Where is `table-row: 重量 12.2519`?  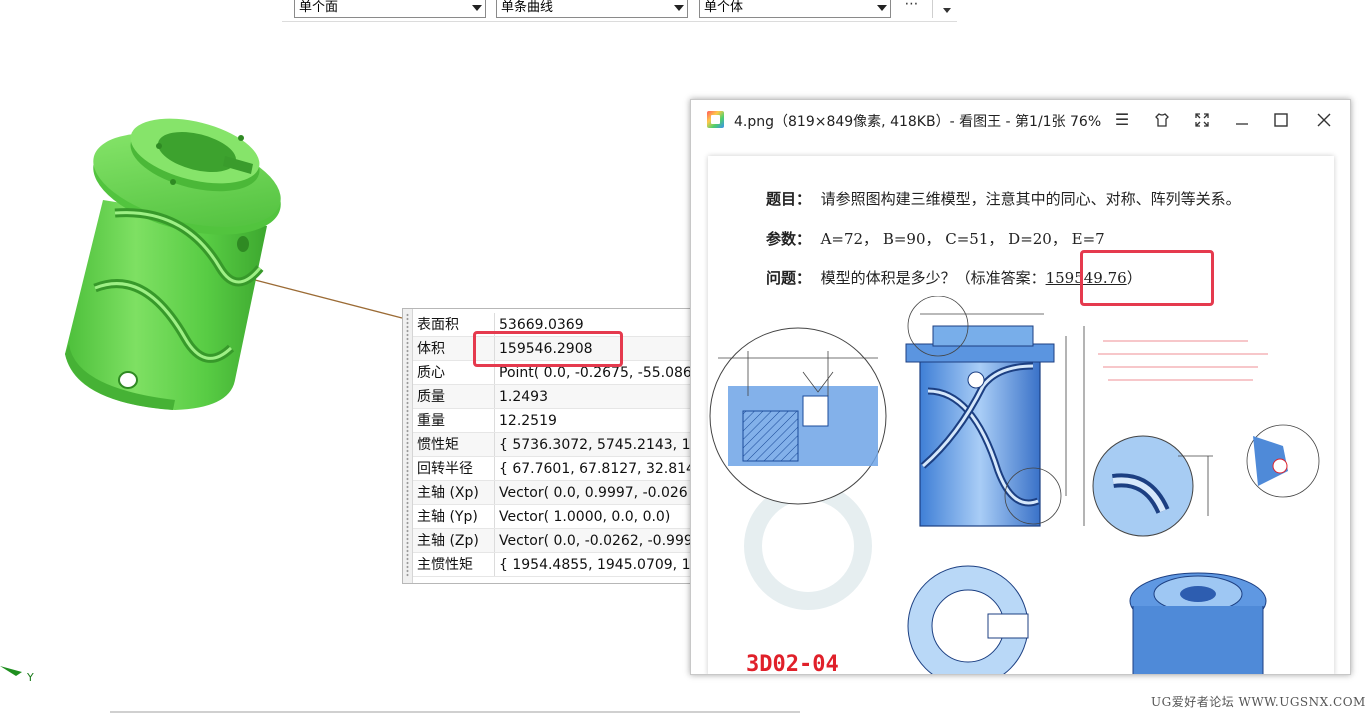
table-row: 重量 12.2519 is located at coordinates (557, 421).